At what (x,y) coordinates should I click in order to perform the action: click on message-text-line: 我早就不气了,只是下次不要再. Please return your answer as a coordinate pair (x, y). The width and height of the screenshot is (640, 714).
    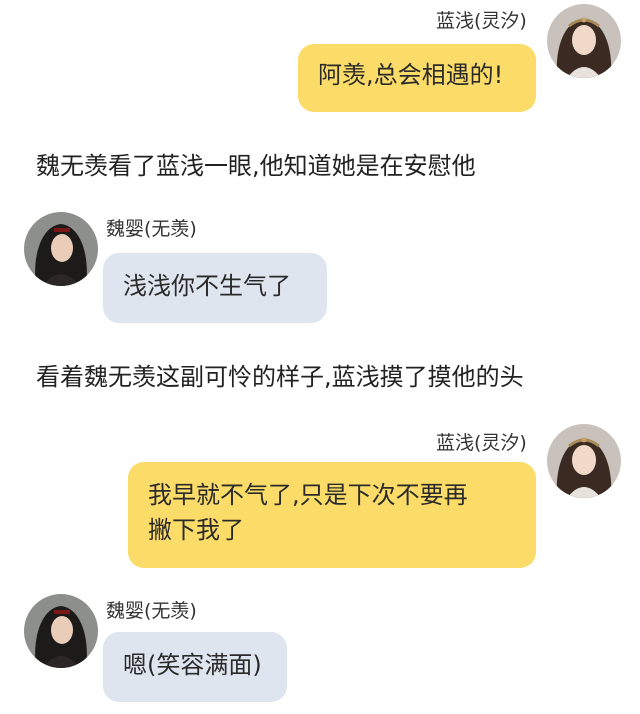
    Looking at the image, I should click on (308, 495).